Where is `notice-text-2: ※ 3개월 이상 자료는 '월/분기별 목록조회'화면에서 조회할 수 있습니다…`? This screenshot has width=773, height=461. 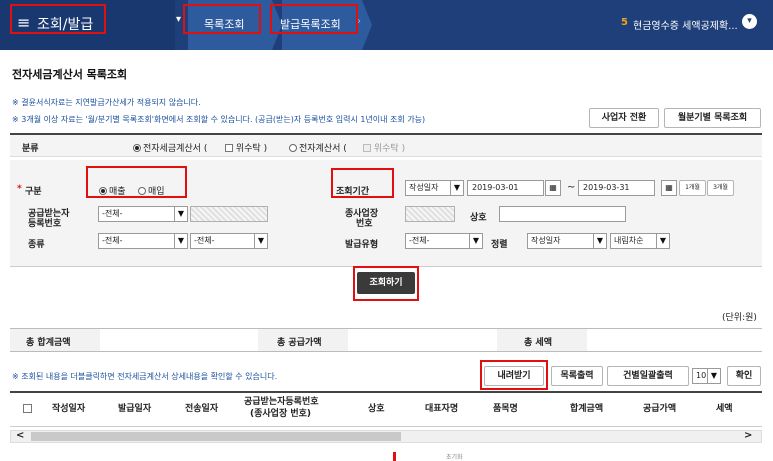 notice-text-2: ※ 3개월 이상 자료는 '월/분기별 목록조회'화면에서 조회할 수 있습니다… is located at coordinates (219, 119).